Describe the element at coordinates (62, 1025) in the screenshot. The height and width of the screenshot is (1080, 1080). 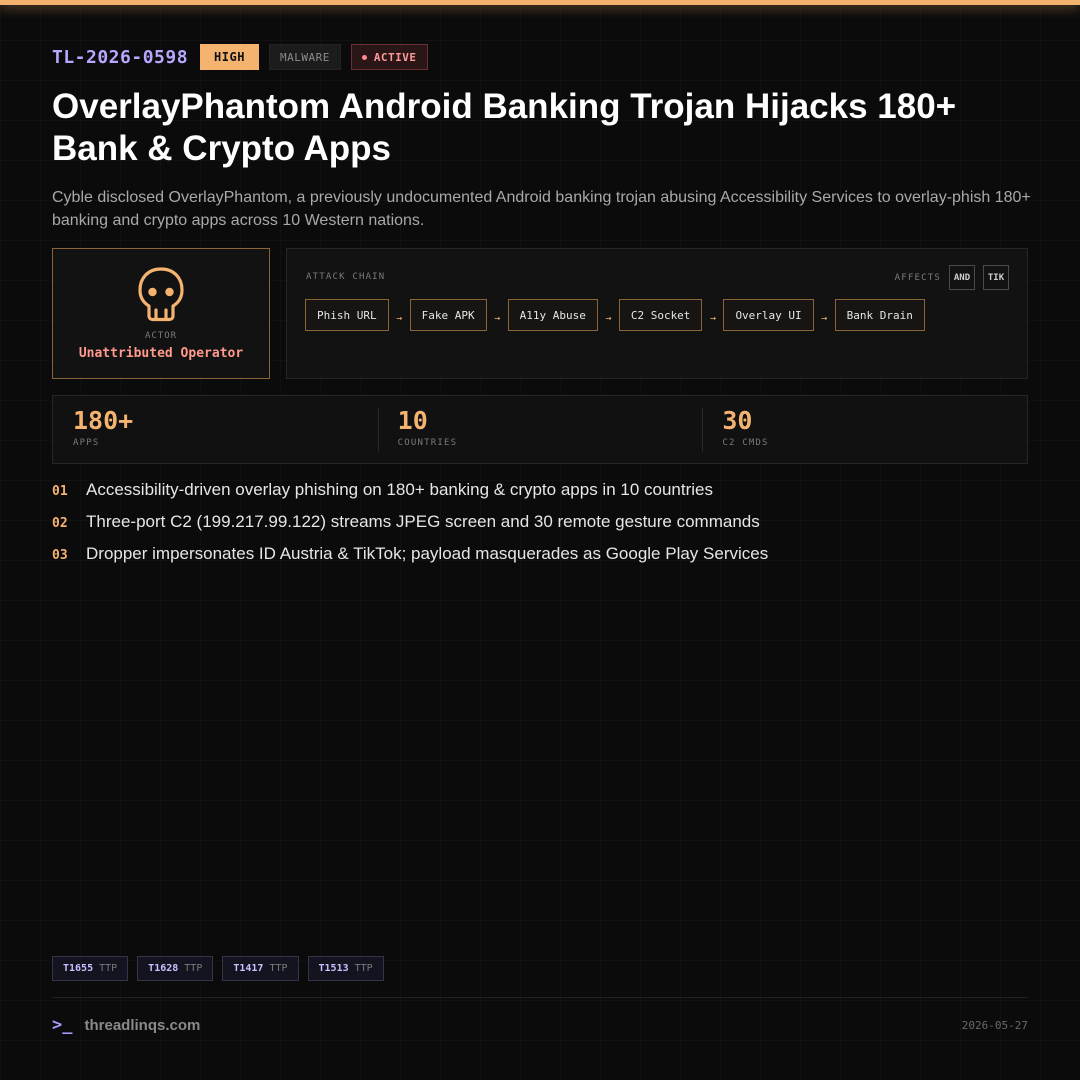
I see `terminal-prompt-icon: >_` at that location.